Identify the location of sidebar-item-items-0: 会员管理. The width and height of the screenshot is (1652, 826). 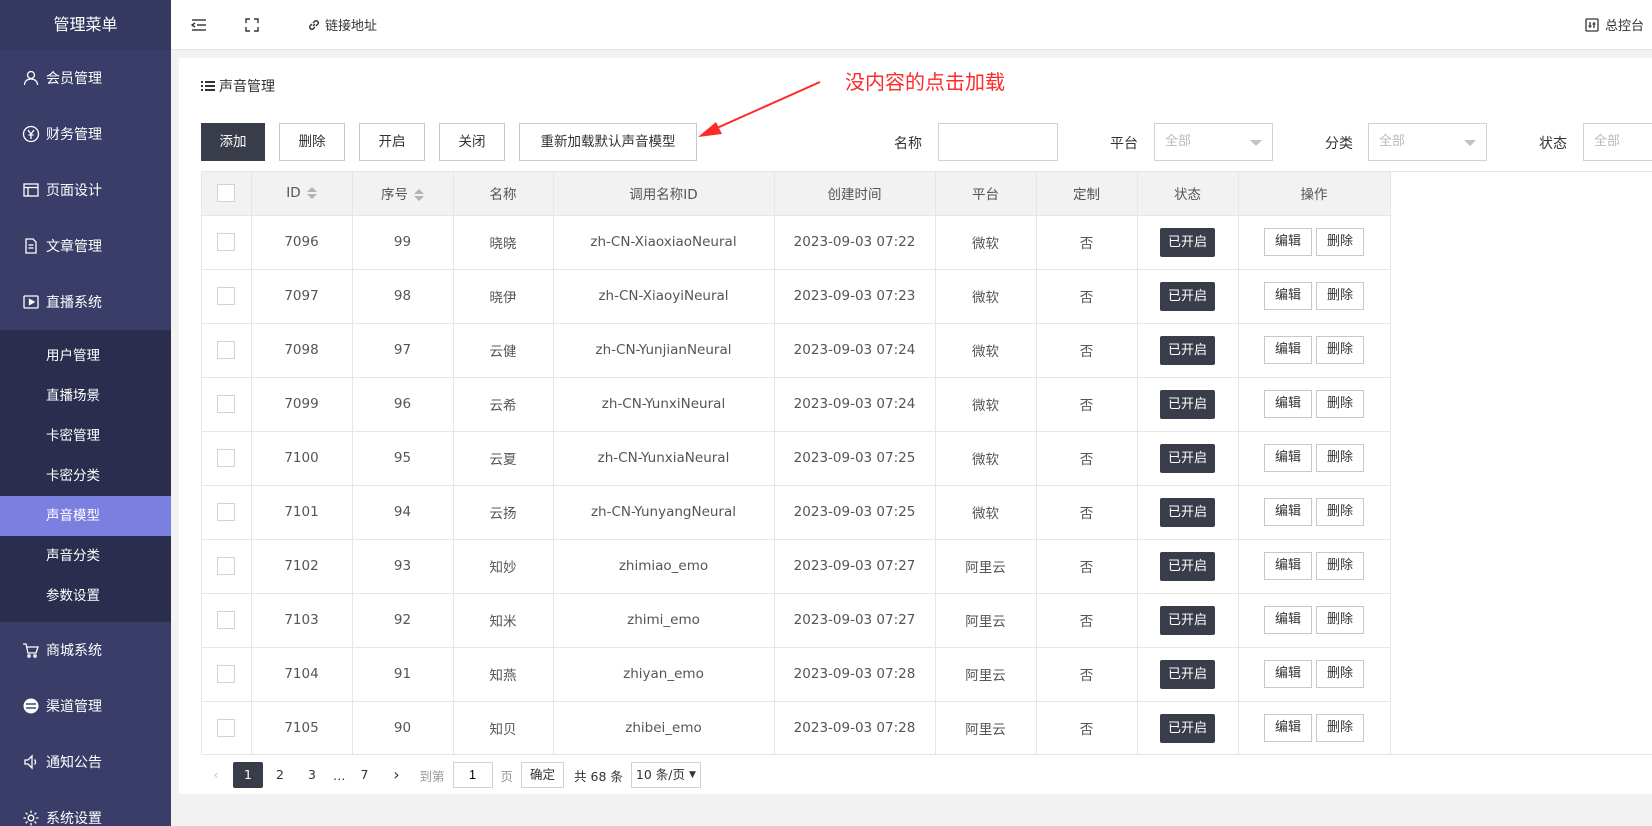
(85, 78).